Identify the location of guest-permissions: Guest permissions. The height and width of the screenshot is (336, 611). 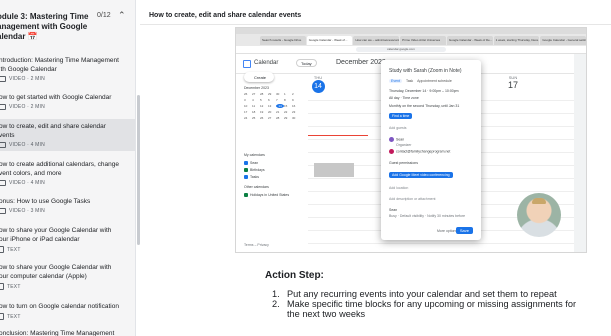
(403, 163).